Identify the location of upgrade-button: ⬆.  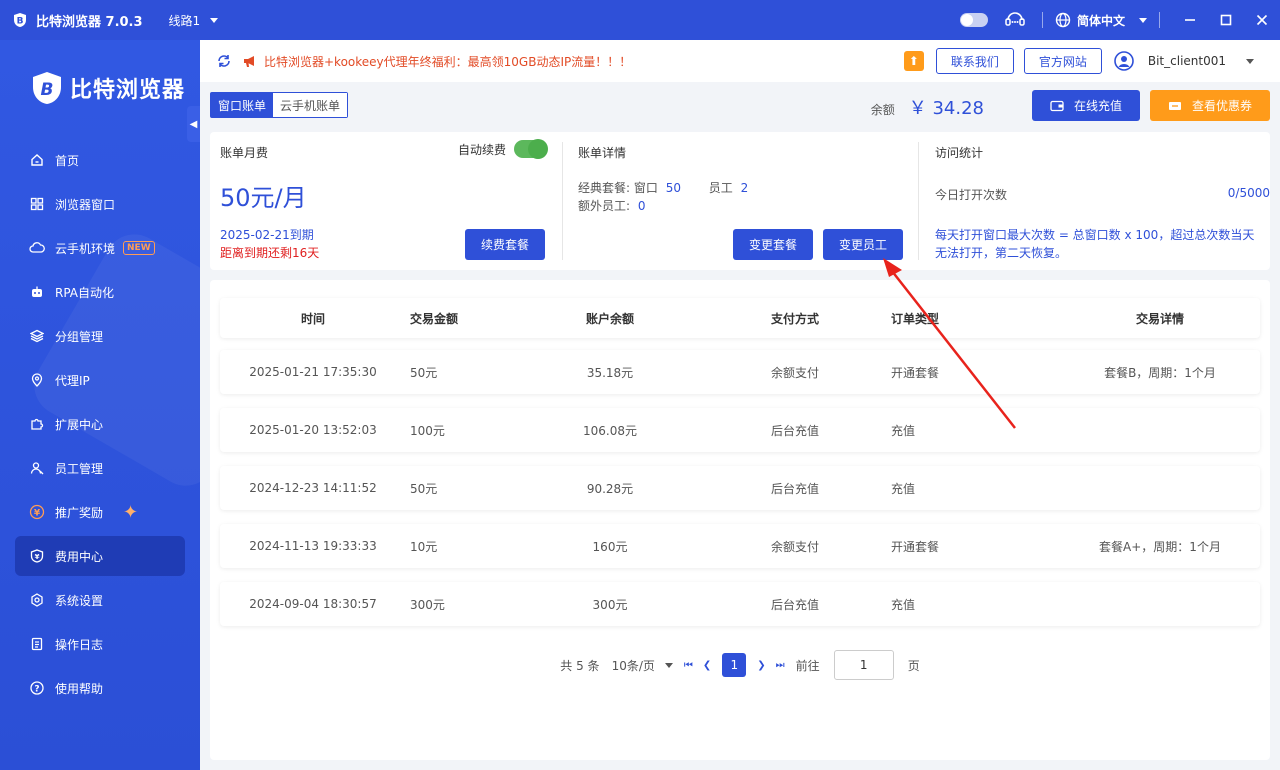
(913, 61).